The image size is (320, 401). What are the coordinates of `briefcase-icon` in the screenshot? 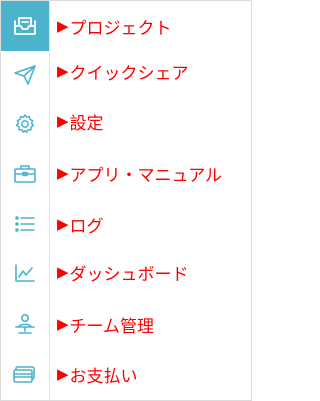 It's located at (25, 174).